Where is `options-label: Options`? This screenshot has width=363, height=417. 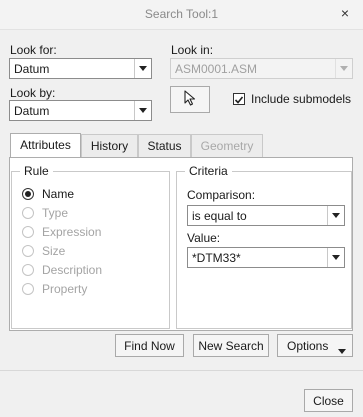 options-label: Options is located at coordinates (308, 345).